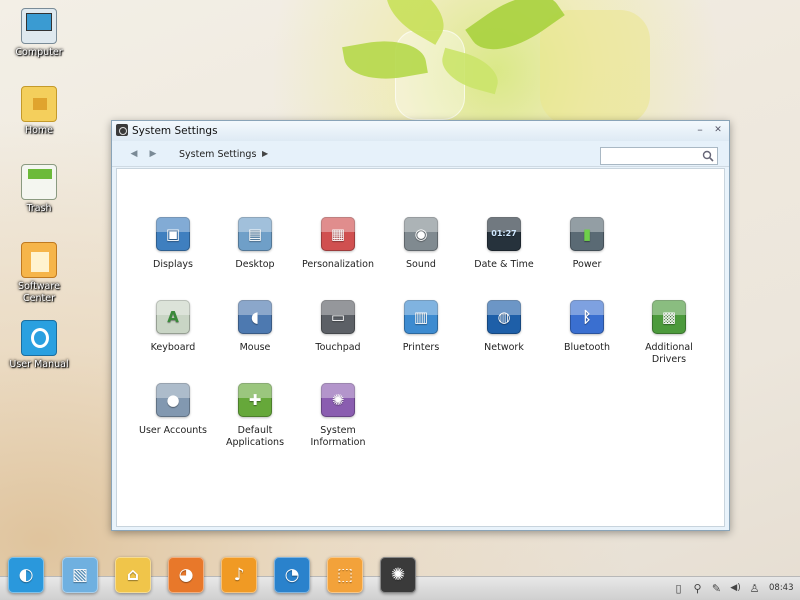  Describe the element at coordinates (678, 588) in the screenshot. I see `storage-icon: ▯` at that location.